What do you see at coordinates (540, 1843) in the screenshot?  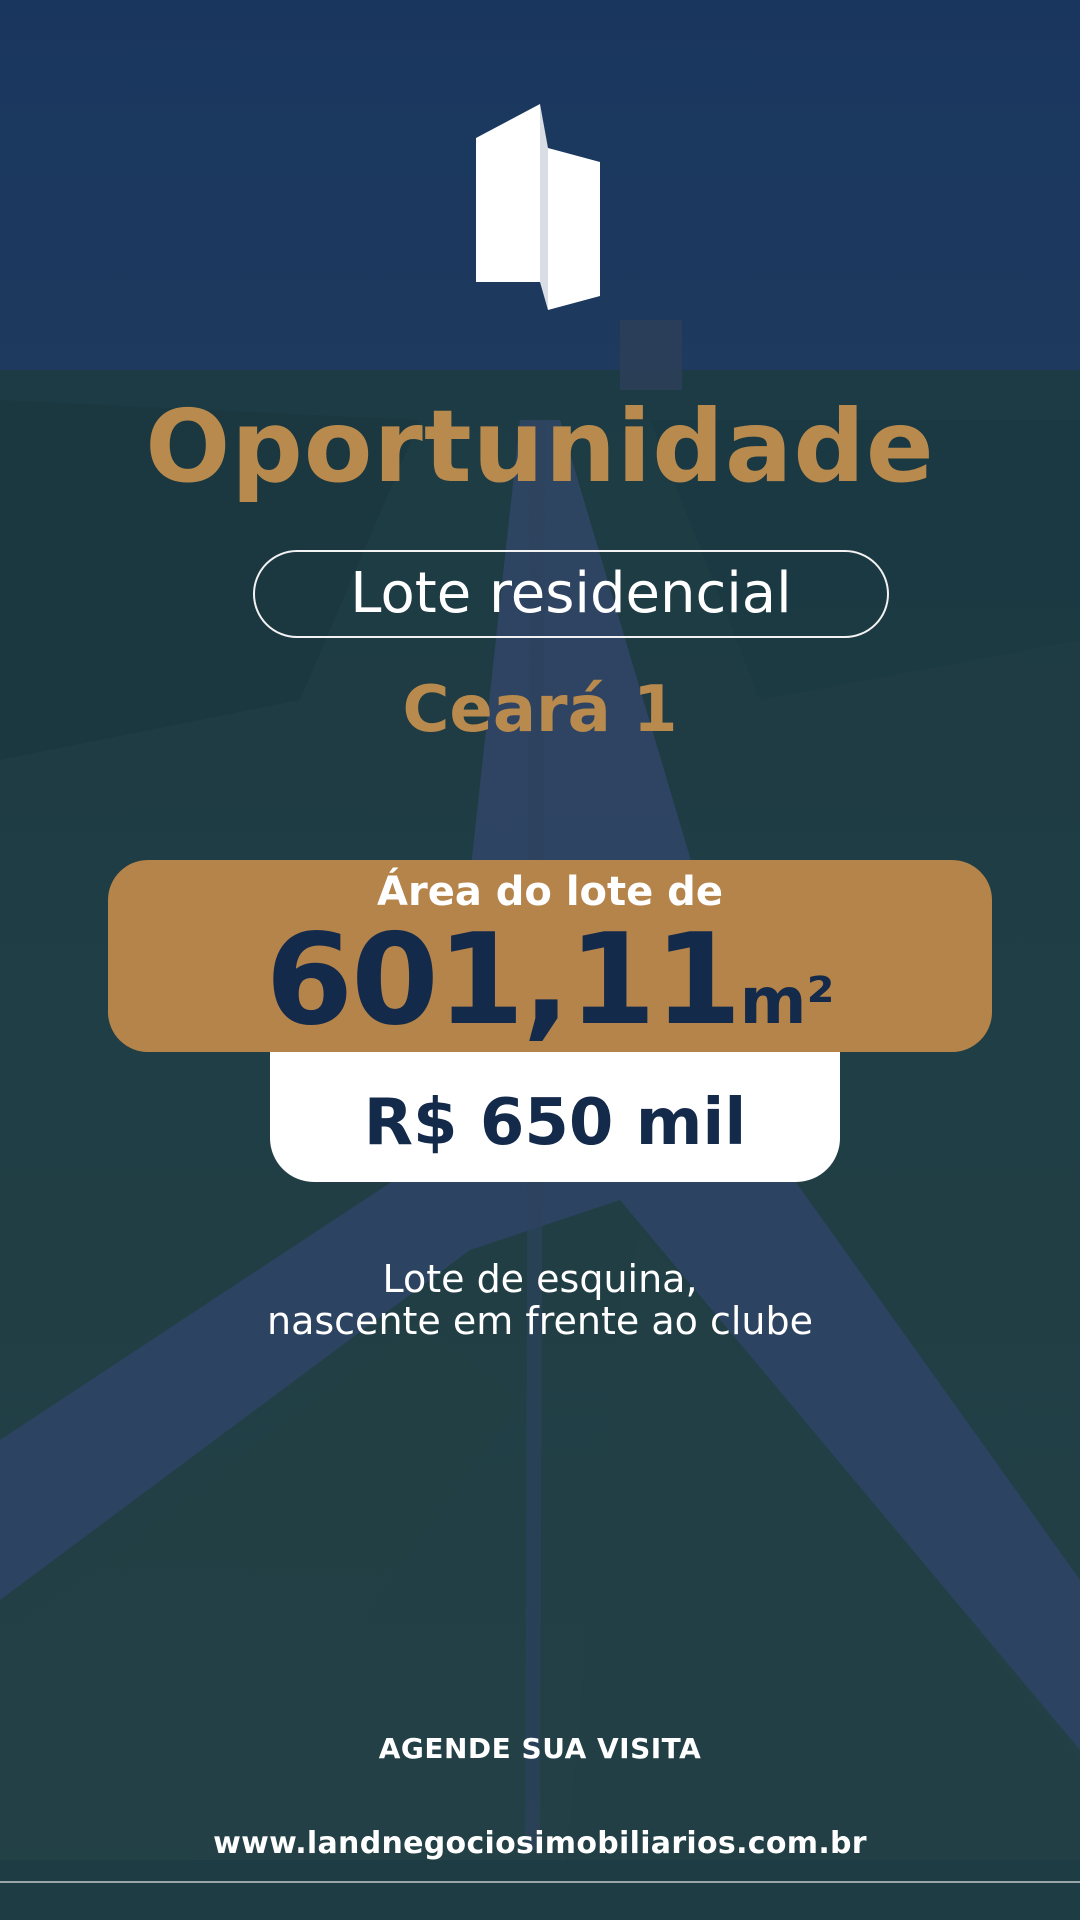 I see `website-link: www.landnegociosimobiliarios.com.br` at bounding box center [540, 1843].